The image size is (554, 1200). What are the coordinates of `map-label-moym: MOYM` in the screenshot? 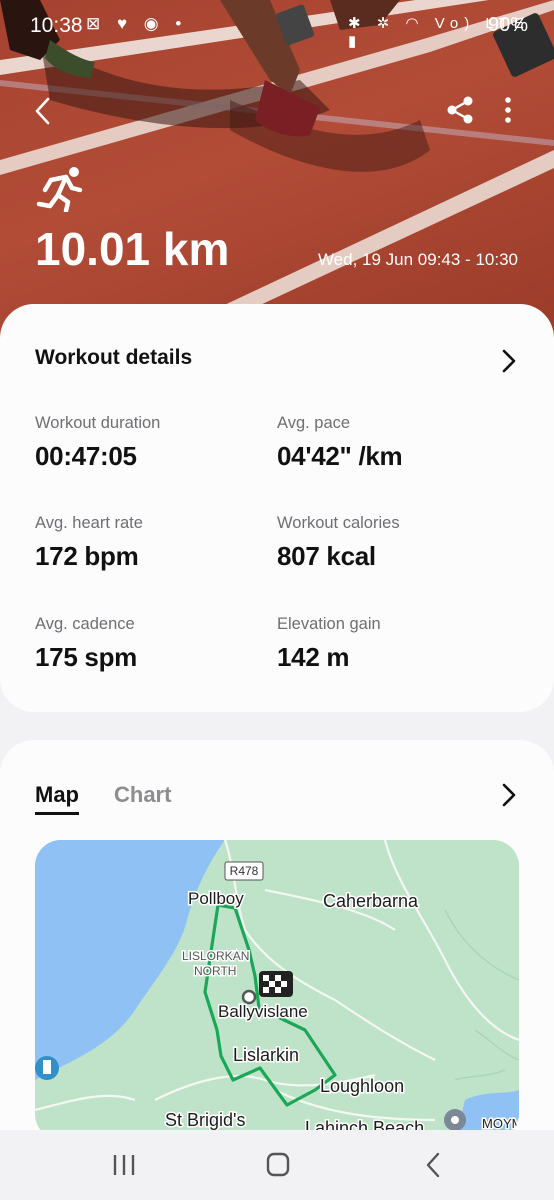 It's located at (500, 1123).